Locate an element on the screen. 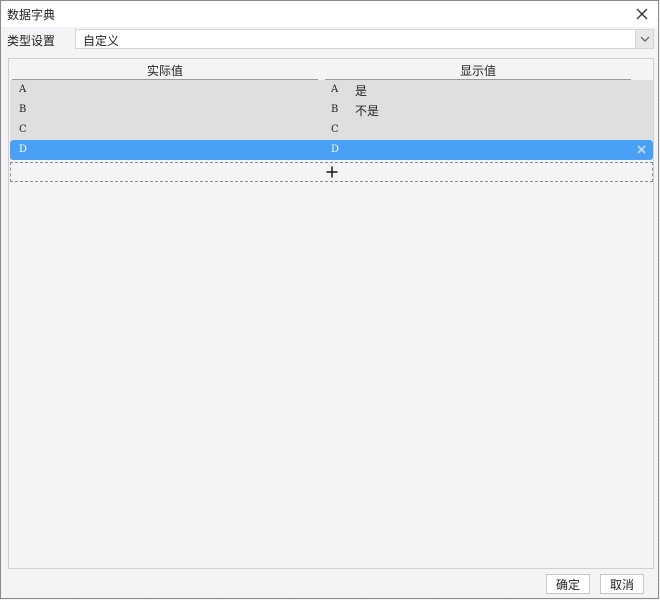  dialog-title: 数据字典 is located at coordinates (31, 15).